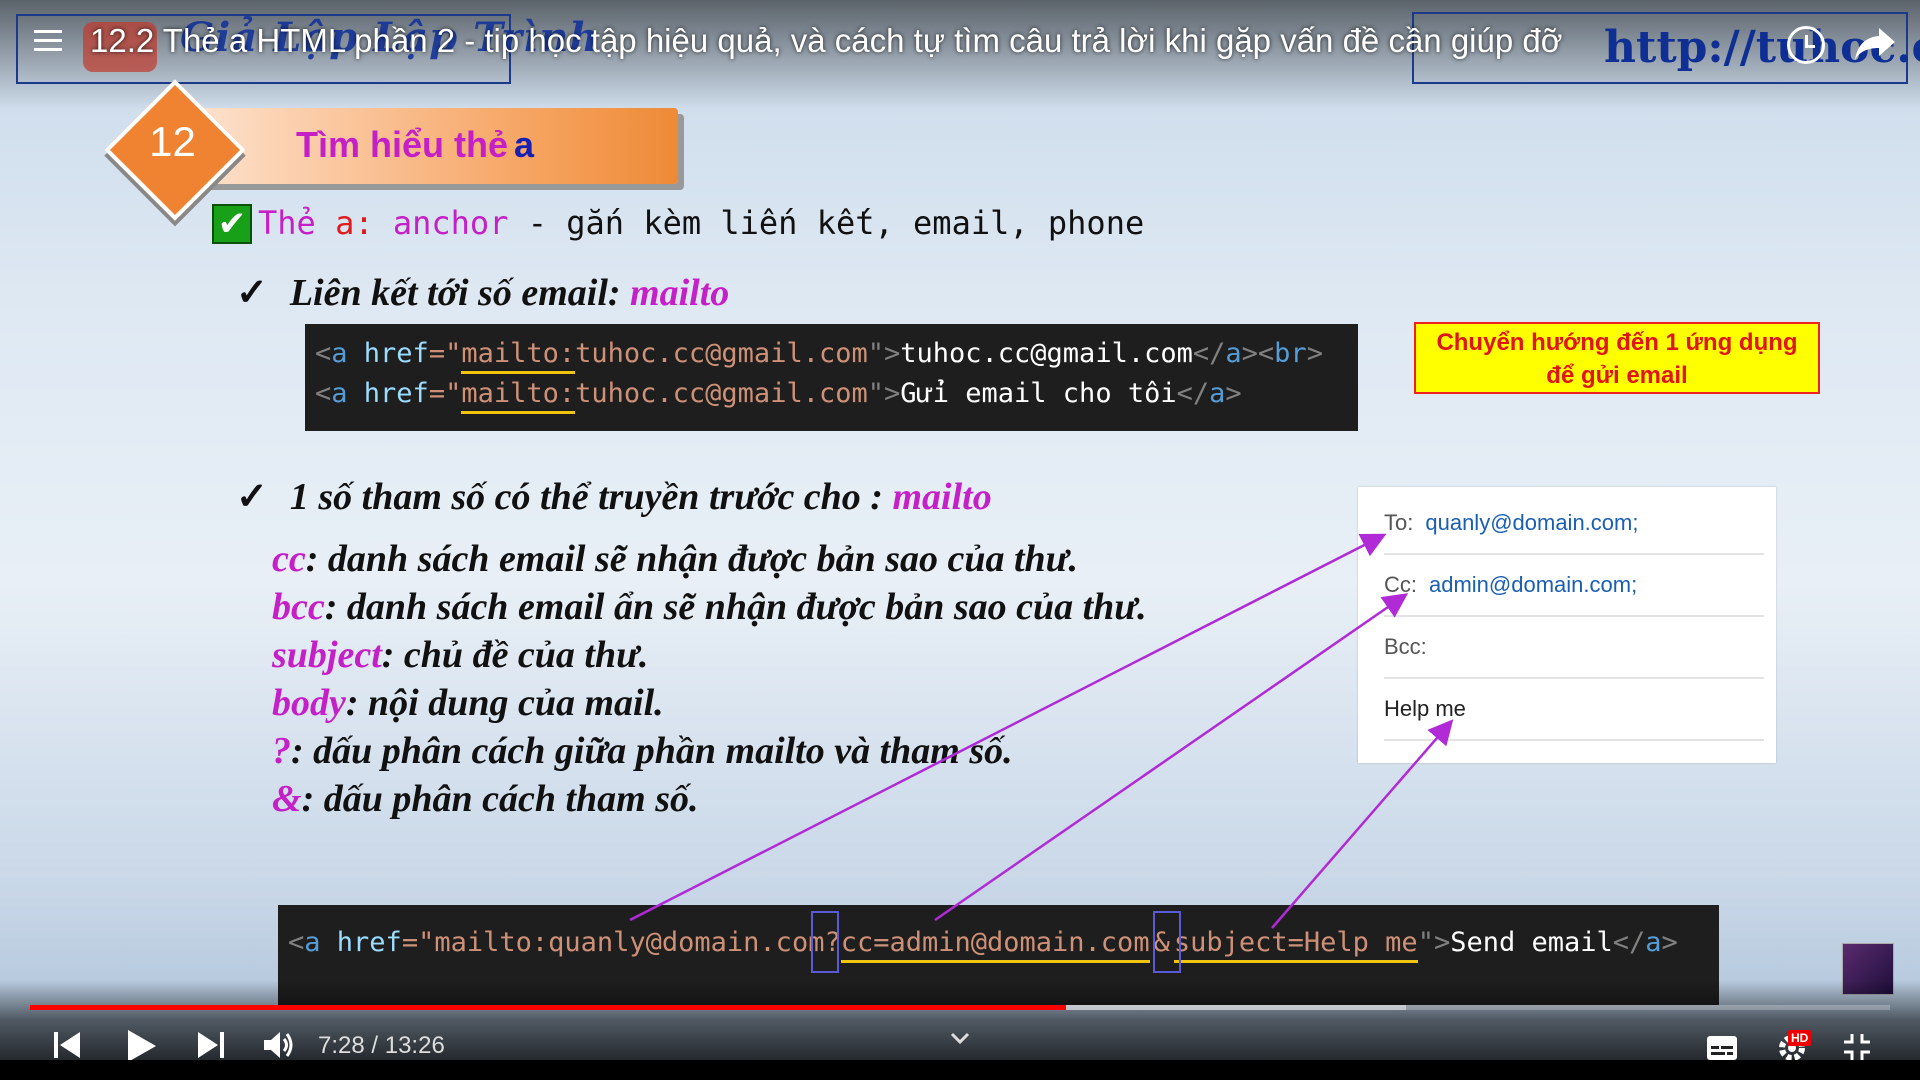  Describe the element at coordinates (960, 1039) in the screenshot. I see `chevron-down-icon` at that location.